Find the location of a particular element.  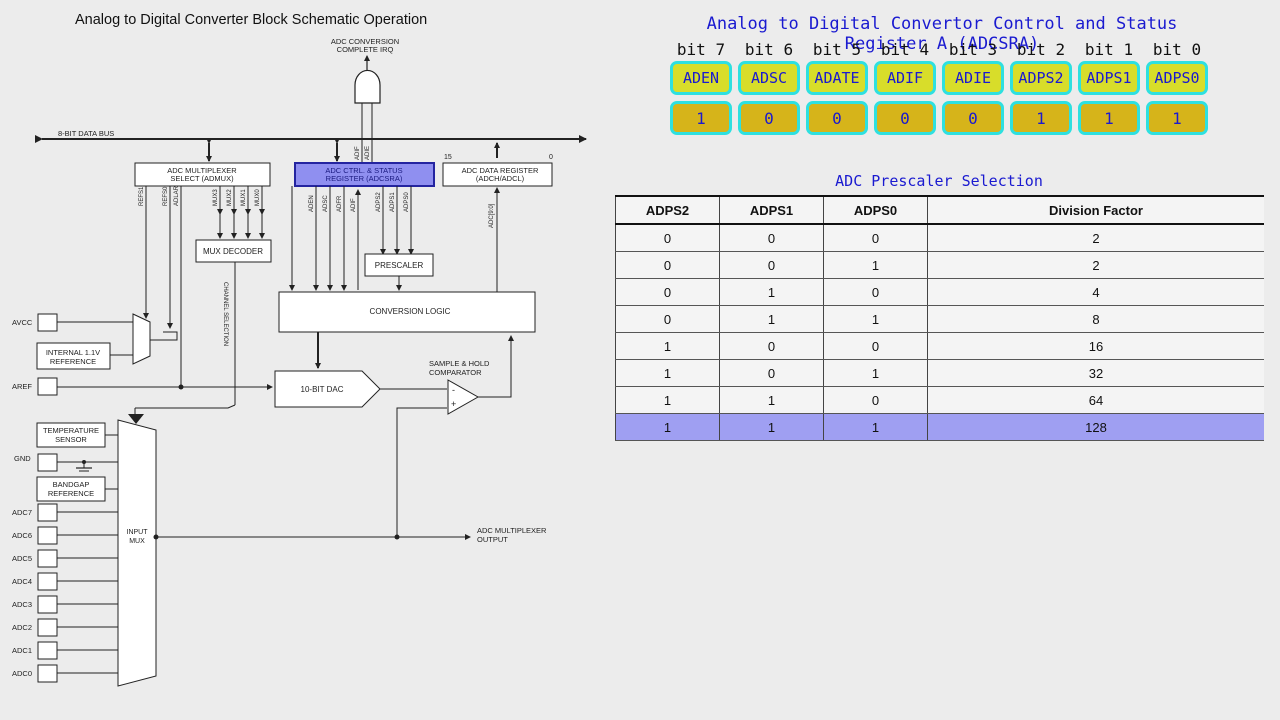

prescaler-table-title: ADC Prescaler Selection is located at coordinates (939, 181).